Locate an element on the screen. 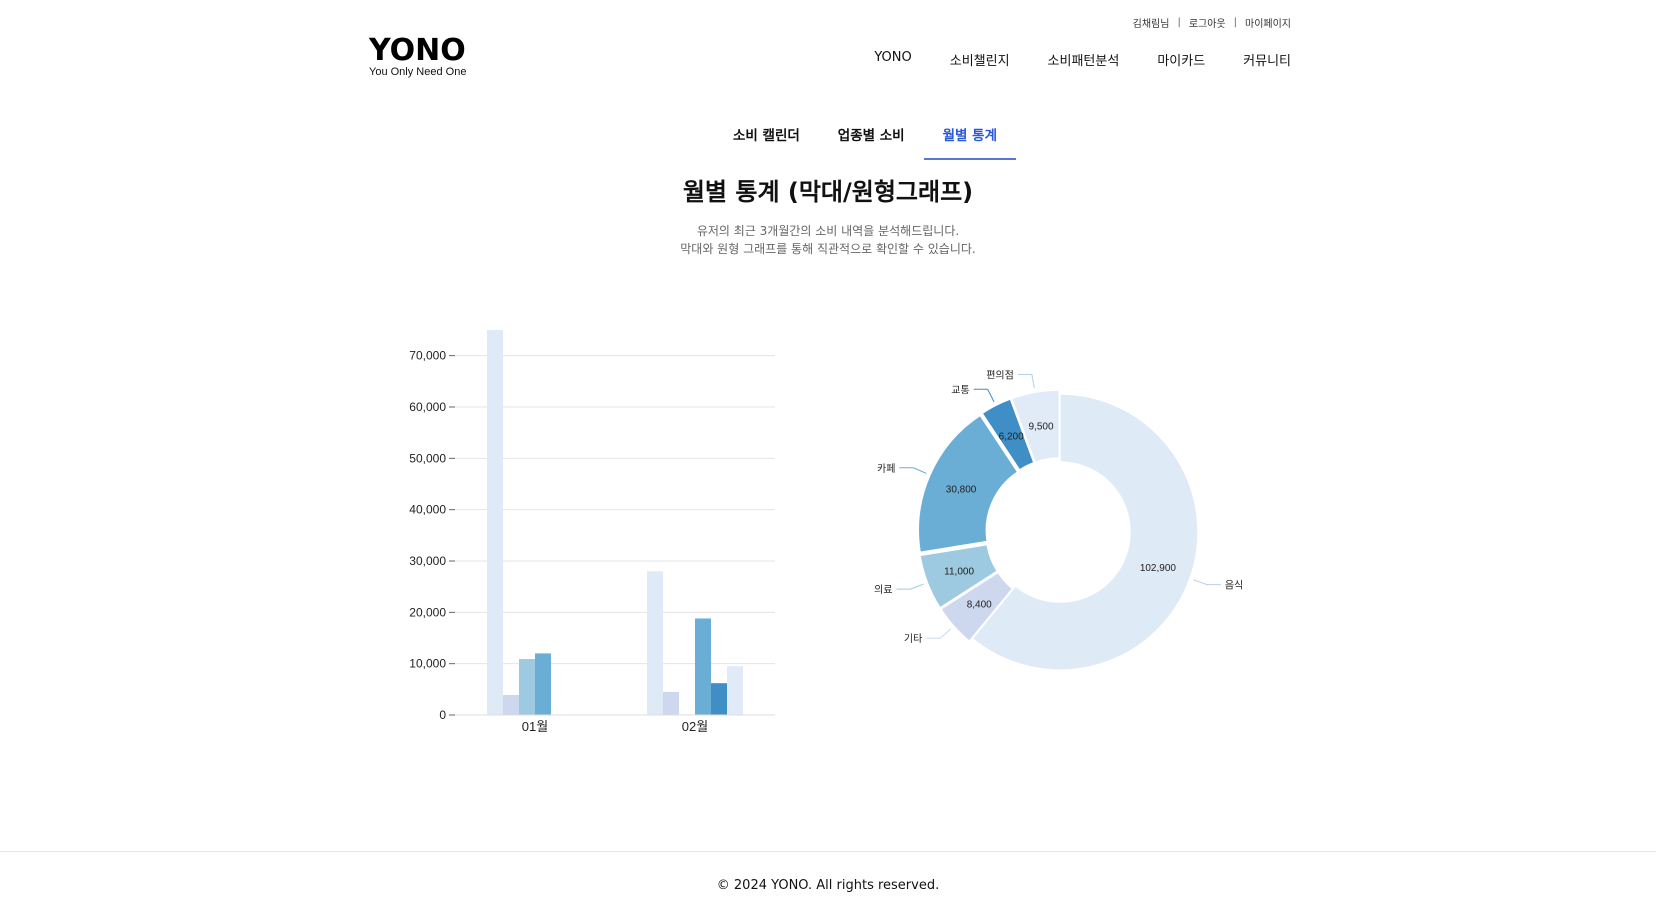  utility-links: 김채림님 | 로그아웃 | 마이페이지 is located at coordinates (1212, 22).